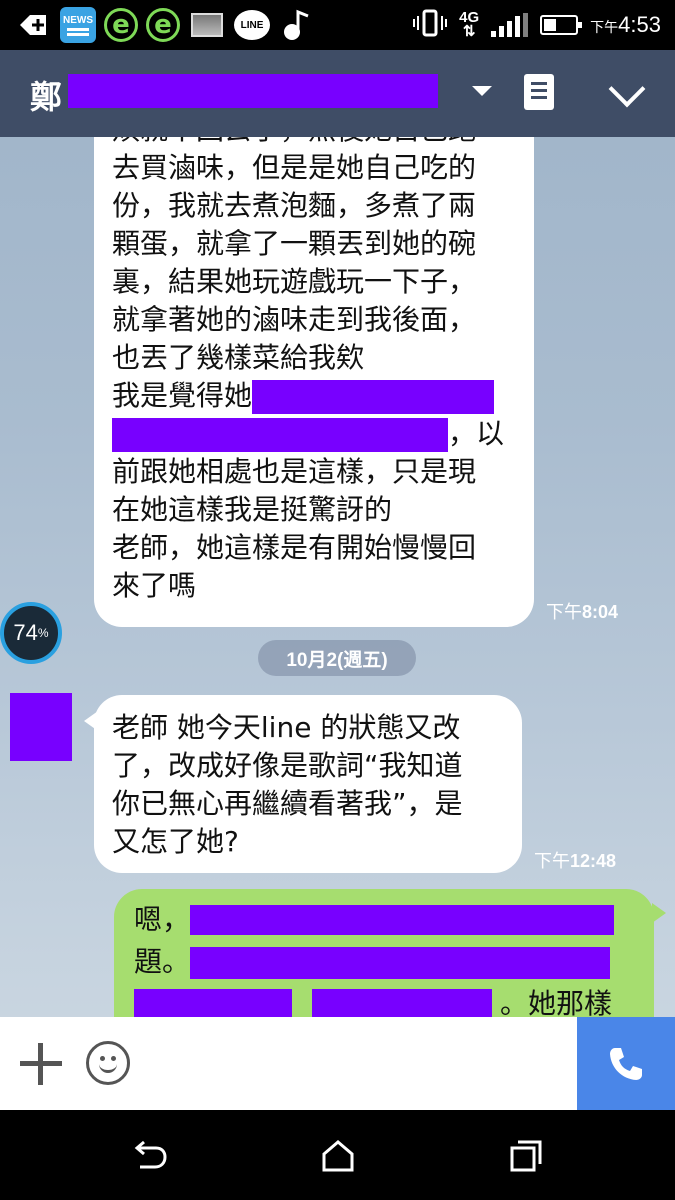  I want to click on notes-icon, so click(539, 92).